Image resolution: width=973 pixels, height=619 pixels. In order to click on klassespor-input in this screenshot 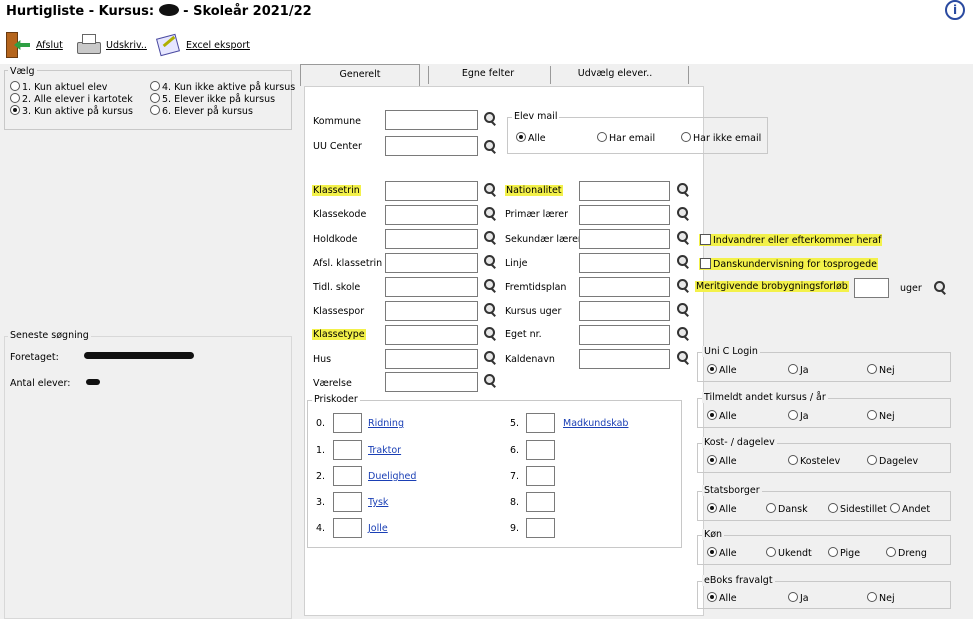, I will do `click(431, 311)`.